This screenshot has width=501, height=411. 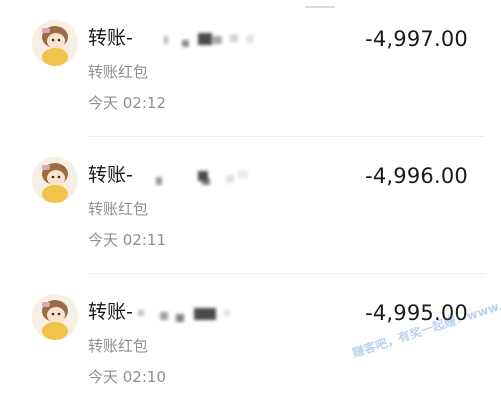 I want to click on transaction-time: 今天 02:10, so click(x=127, y=377).